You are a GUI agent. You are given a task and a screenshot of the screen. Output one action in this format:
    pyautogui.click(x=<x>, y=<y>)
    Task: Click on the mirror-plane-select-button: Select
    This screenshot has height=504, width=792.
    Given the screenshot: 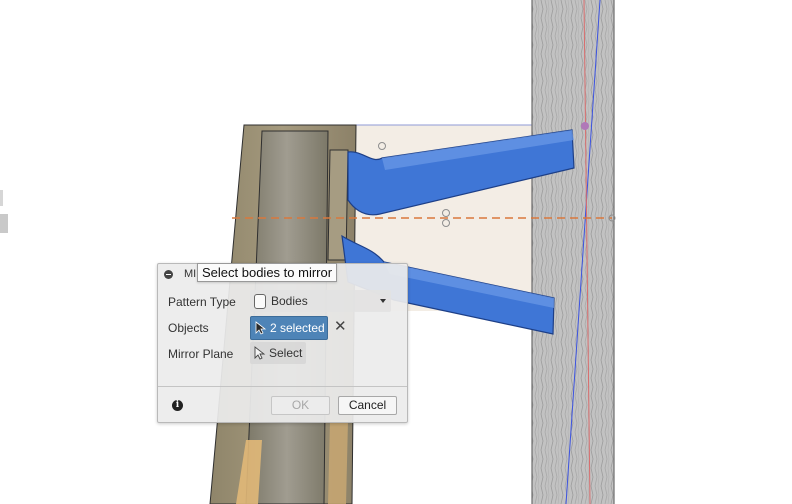 What is the action you would take?
    pyautogui.click(x=278, y=353)
    